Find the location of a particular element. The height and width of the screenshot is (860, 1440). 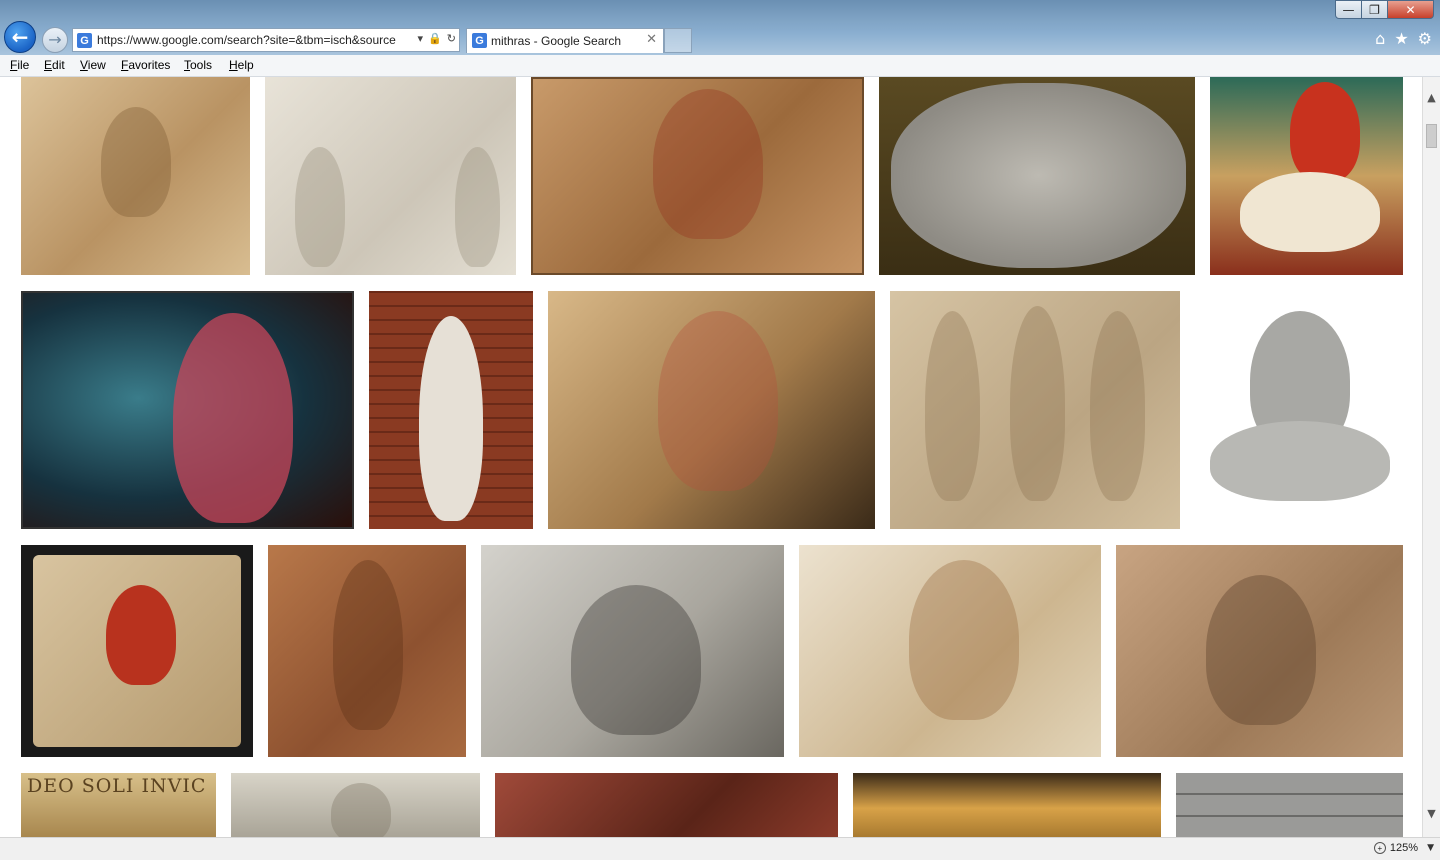

new-tab-button is located at coordinates (678, 40).